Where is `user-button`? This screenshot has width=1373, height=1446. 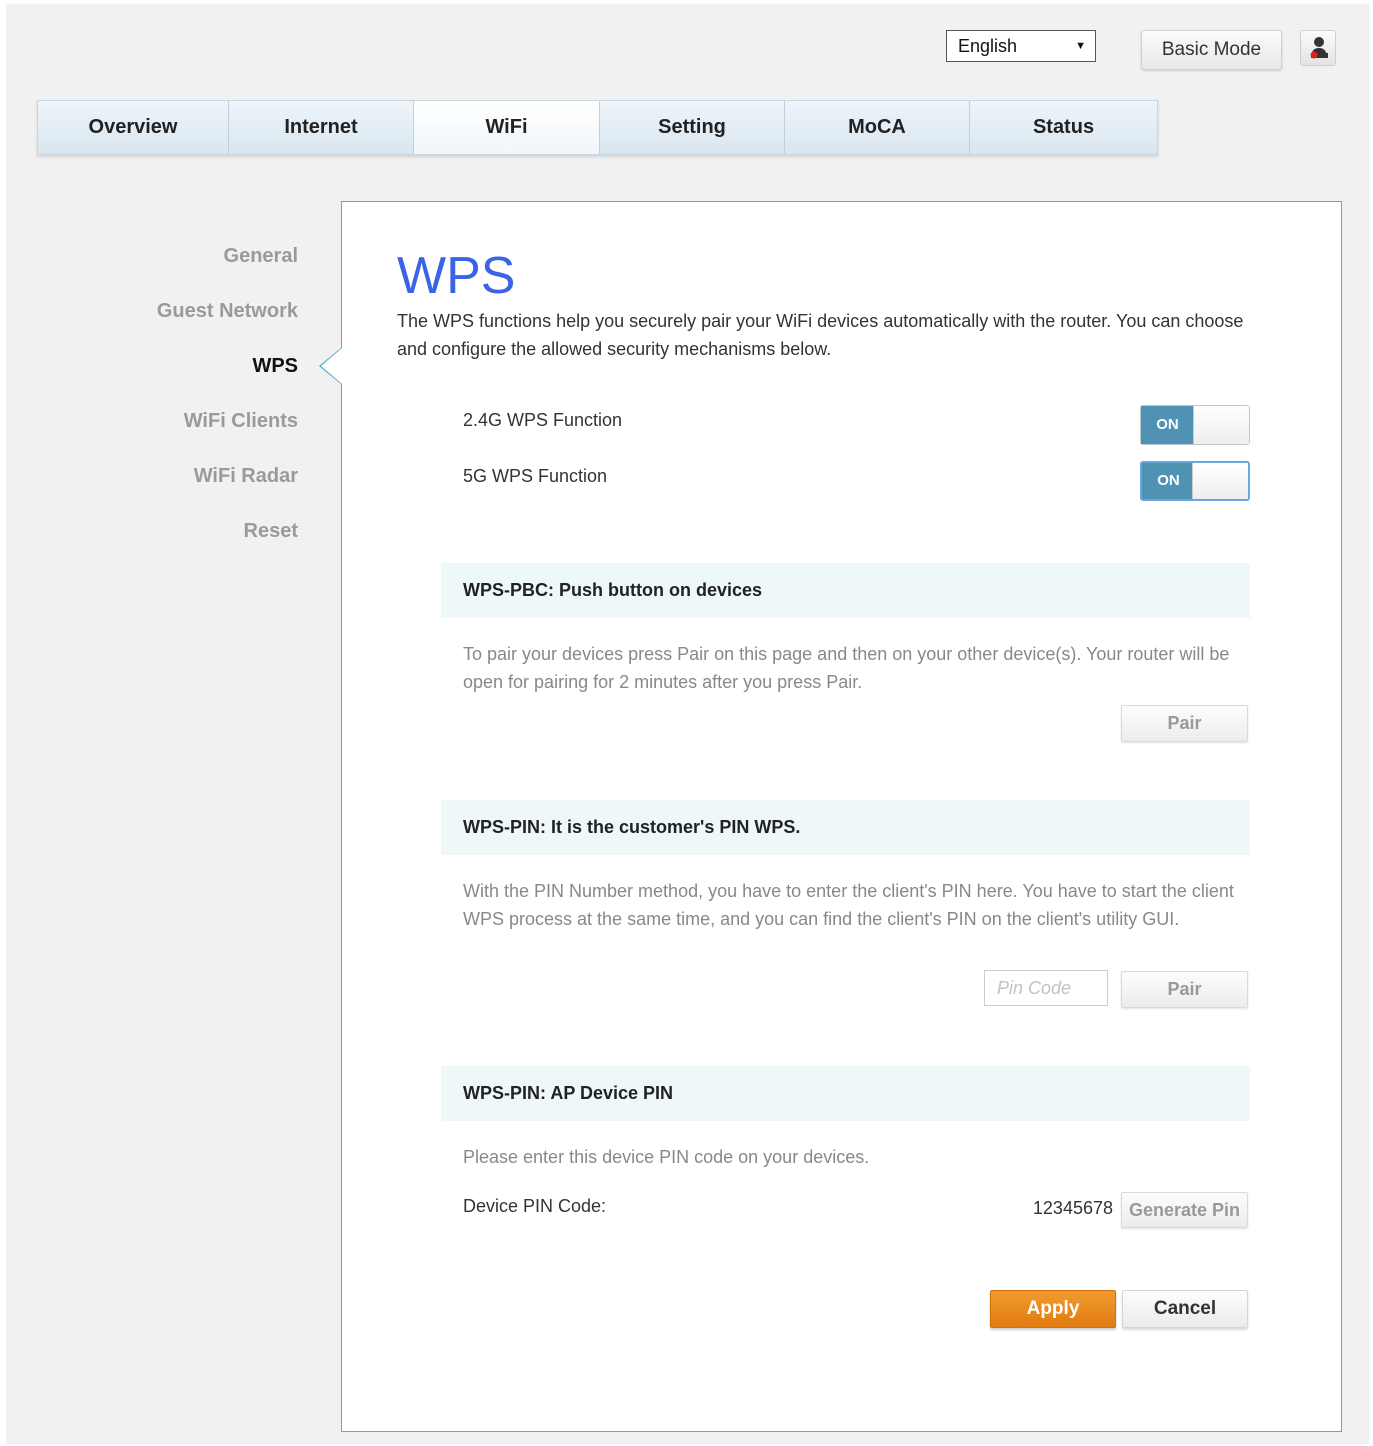 user-button is located at coordinates (1318, 48).